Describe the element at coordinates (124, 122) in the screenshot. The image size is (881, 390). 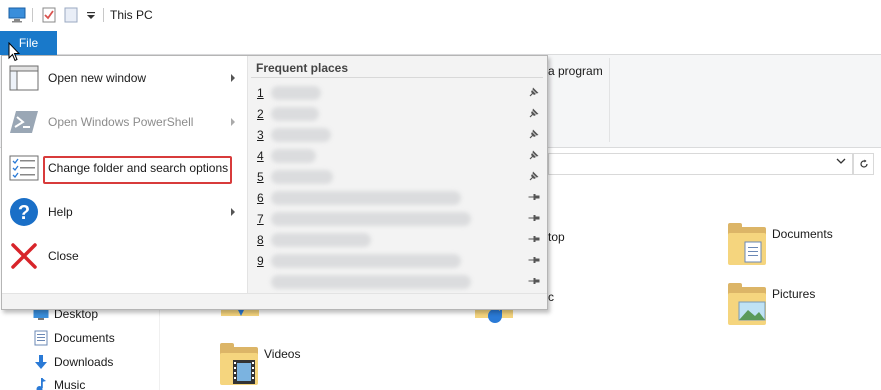
I see `menu-item-open-powershell: Open Windows PowerShell` at that location.